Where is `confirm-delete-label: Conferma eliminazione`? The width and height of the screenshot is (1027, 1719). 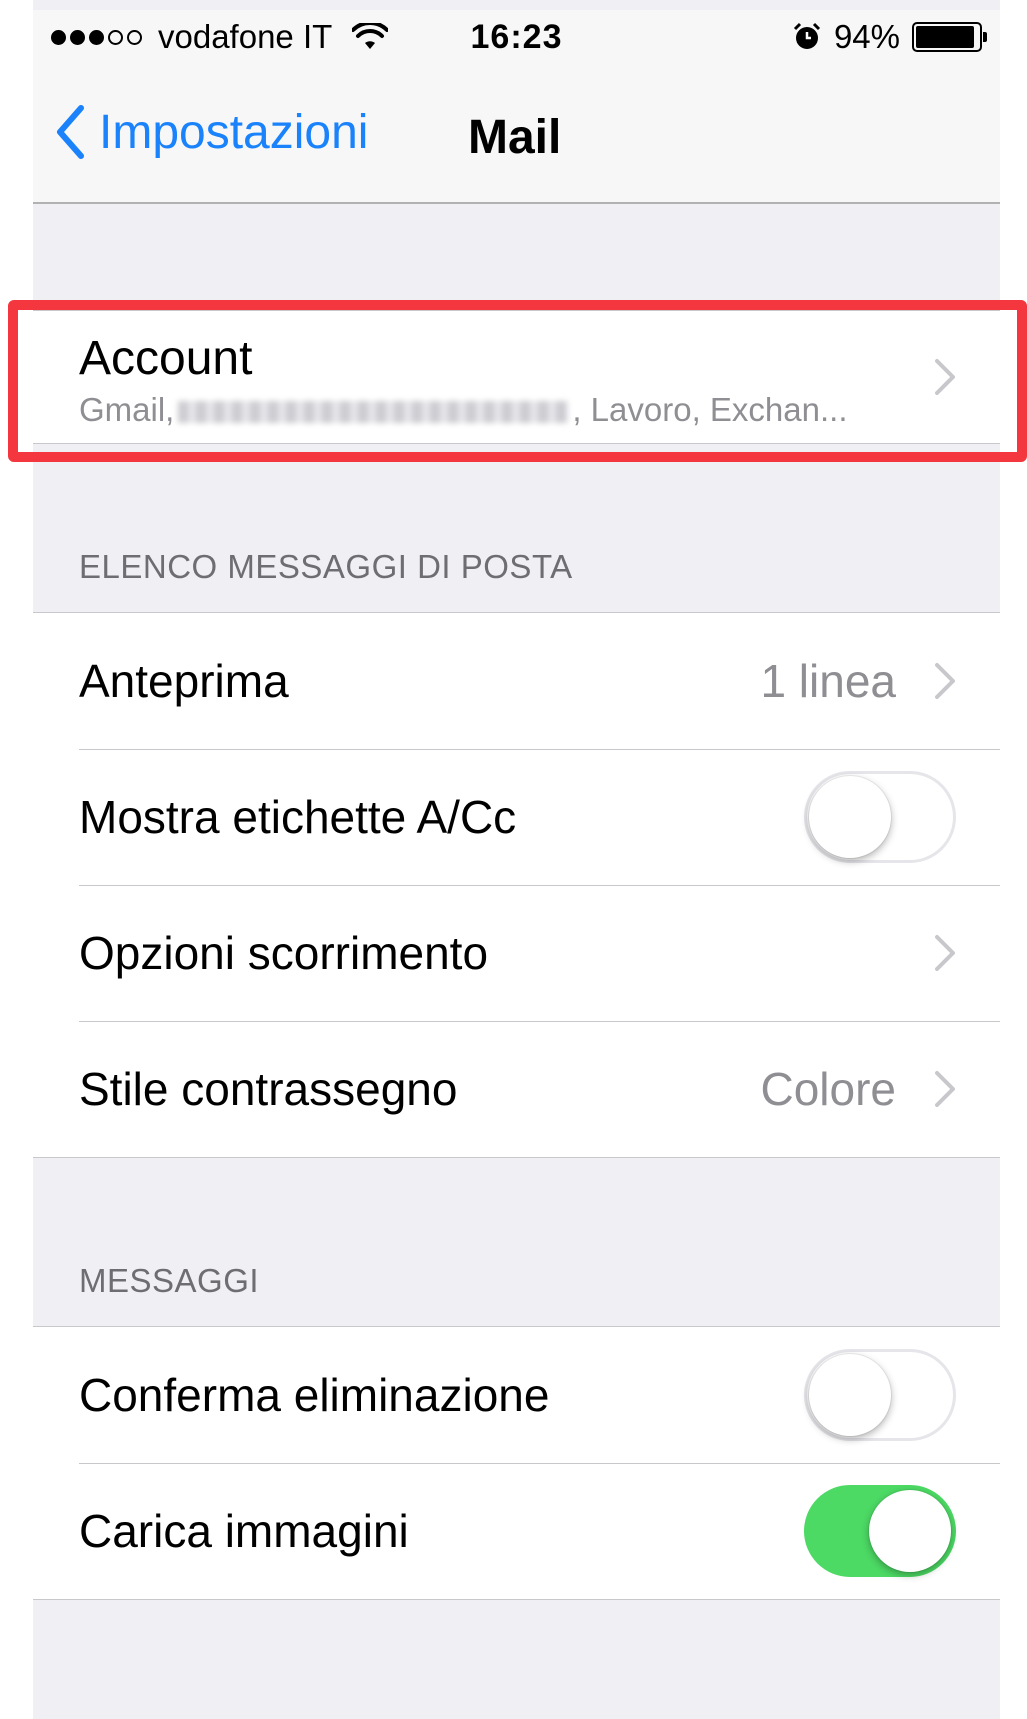 confirm-delete-label: Conferma eliminazione is located at coordinates (314, 1395).